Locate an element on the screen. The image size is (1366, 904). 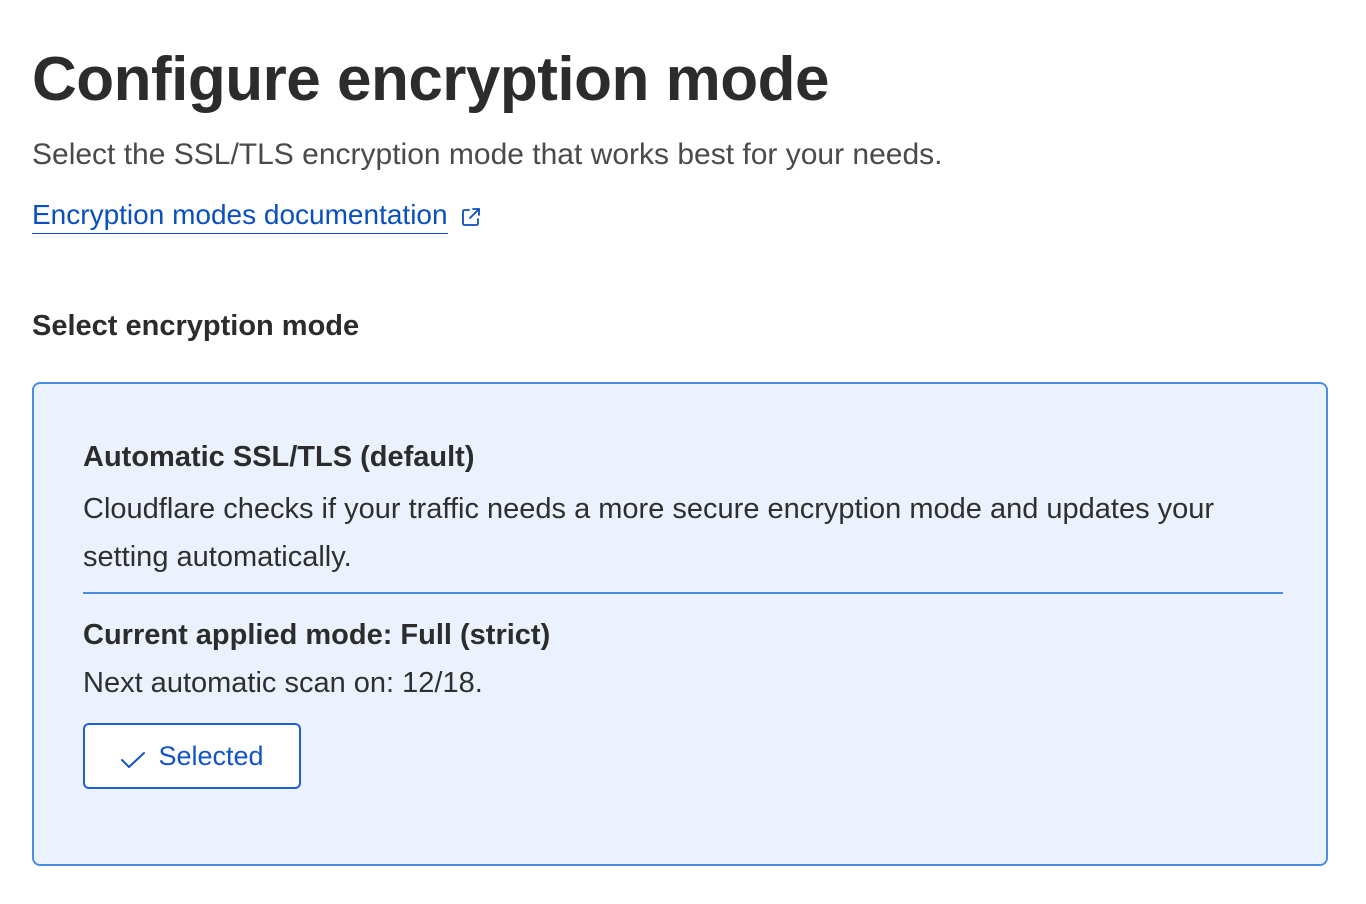
documentation-link-group: Encryption modes documentation is located at coordinates (257, 216).